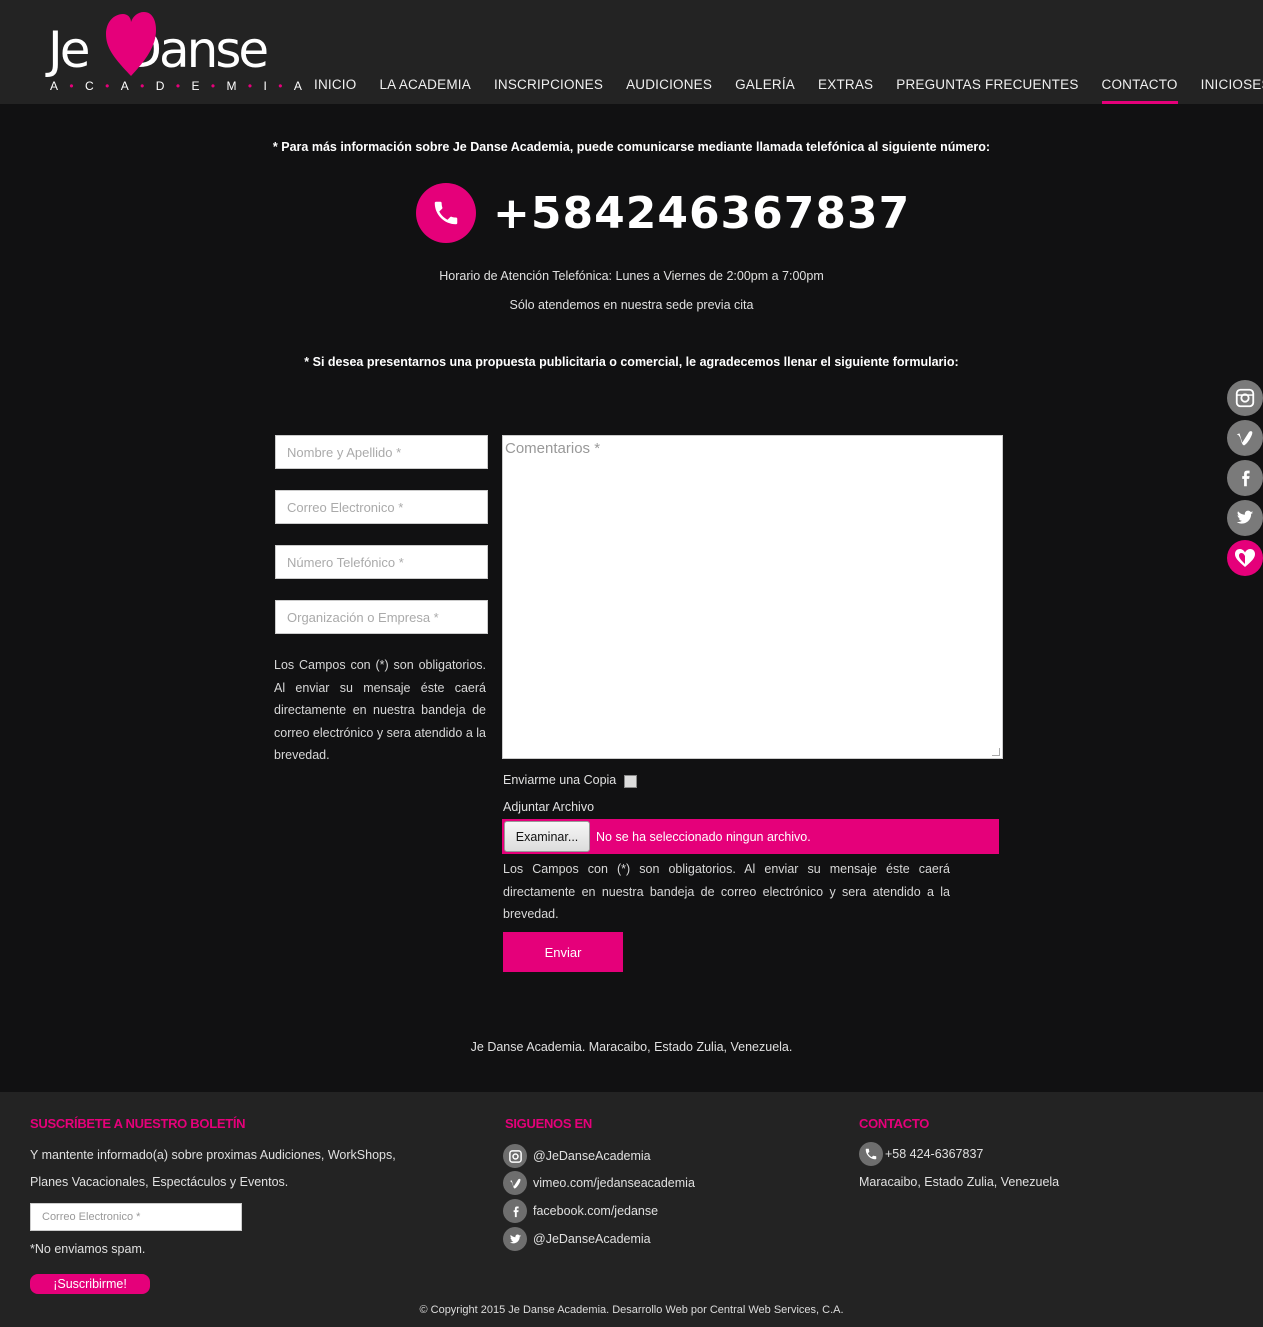  I want to click on nav-item-la-academia: LA ACADEMIA, so click(425, 90).